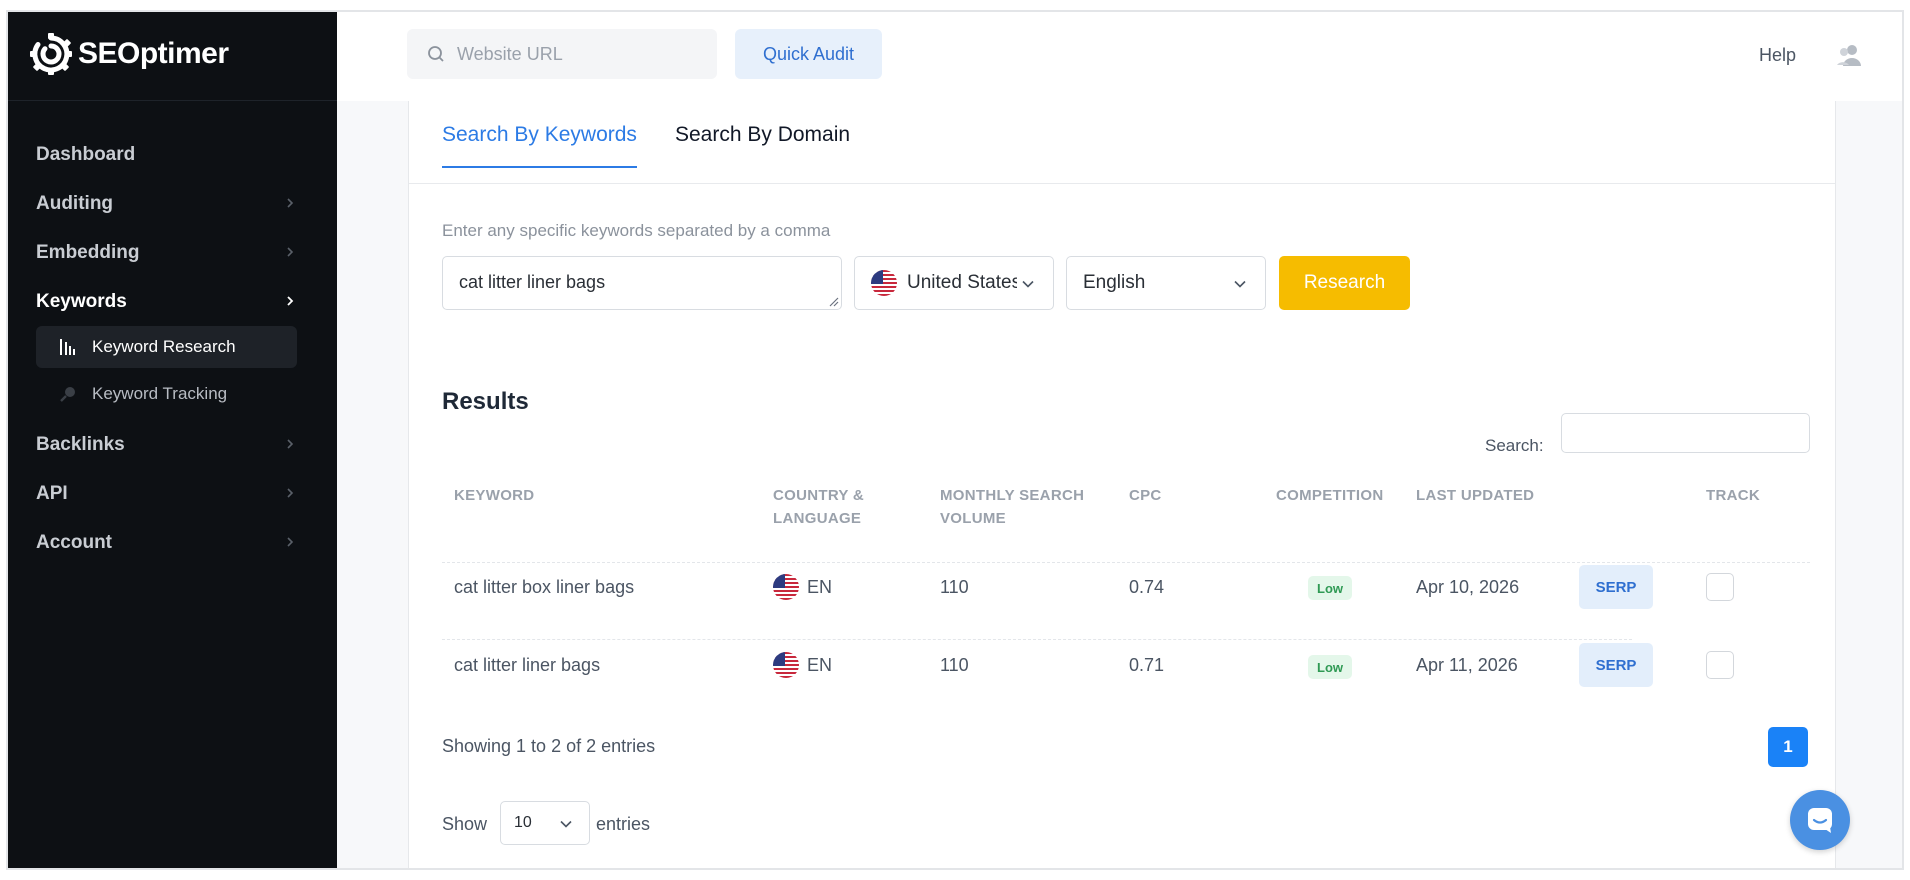 The width and height of the screenshot is (1910, 880). Describe the element at coordinates (527, 665) in the screenshot. I see `keyword-cell: cat litter liner bags` at that location.